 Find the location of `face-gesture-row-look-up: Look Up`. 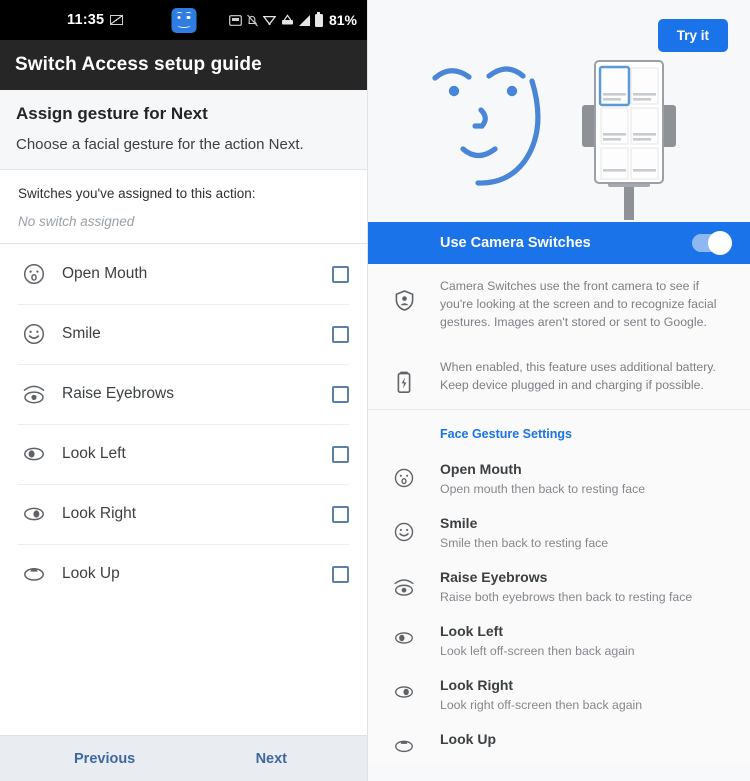

face-gesture-row-look-up: Look Up is located at coordinates (559, 742).